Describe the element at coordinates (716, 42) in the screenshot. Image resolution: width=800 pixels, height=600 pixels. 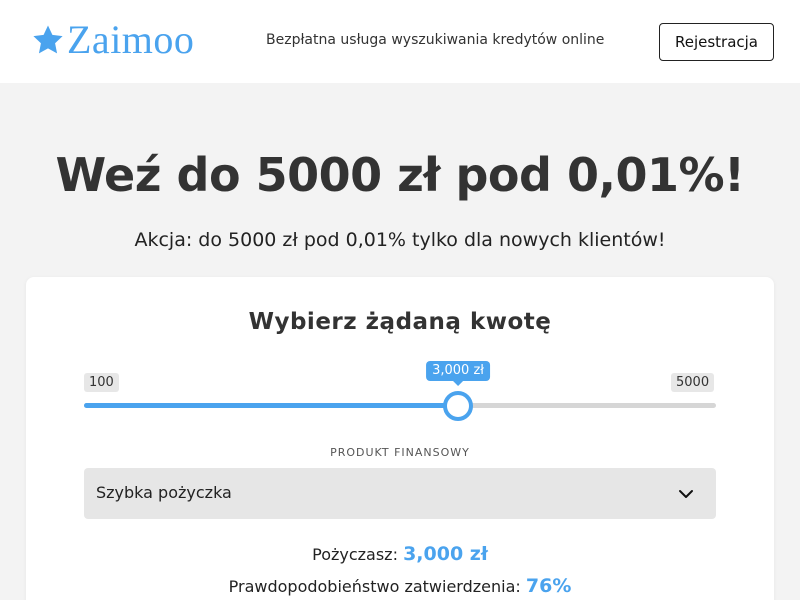
I see `register-button: Rejestracja` at that location.